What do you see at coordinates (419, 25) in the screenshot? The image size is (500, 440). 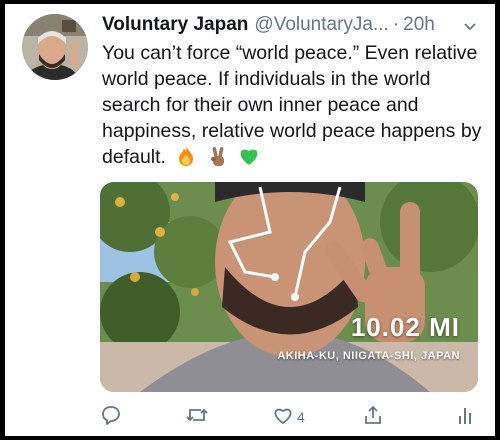 I see `timestamp: 20h` at bounding box center [419, 25].